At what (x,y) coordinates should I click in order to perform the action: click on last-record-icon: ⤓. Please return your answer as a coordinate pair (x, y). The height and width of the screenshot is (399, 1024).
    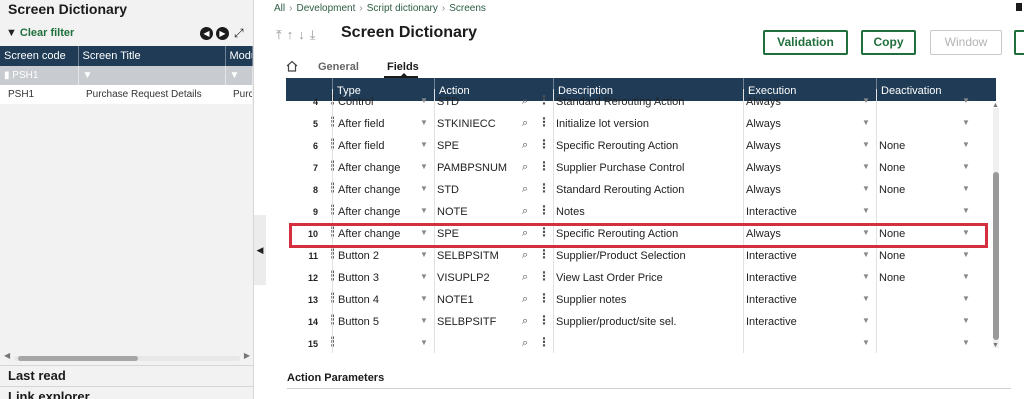
    Looking at the image, I should click on (315, 34).